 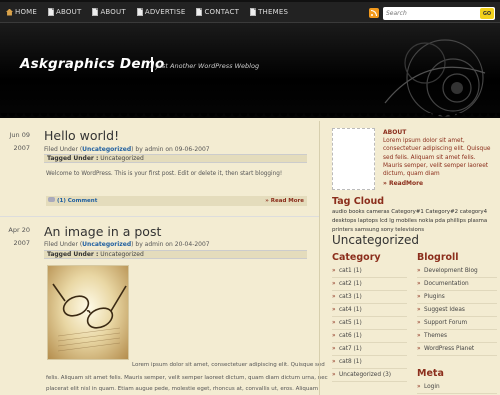 What do you see at coordinates (113, 12) in the screenshot?
I see `nav-about-2-label: ABOUT` at bounding box center [113, 12].